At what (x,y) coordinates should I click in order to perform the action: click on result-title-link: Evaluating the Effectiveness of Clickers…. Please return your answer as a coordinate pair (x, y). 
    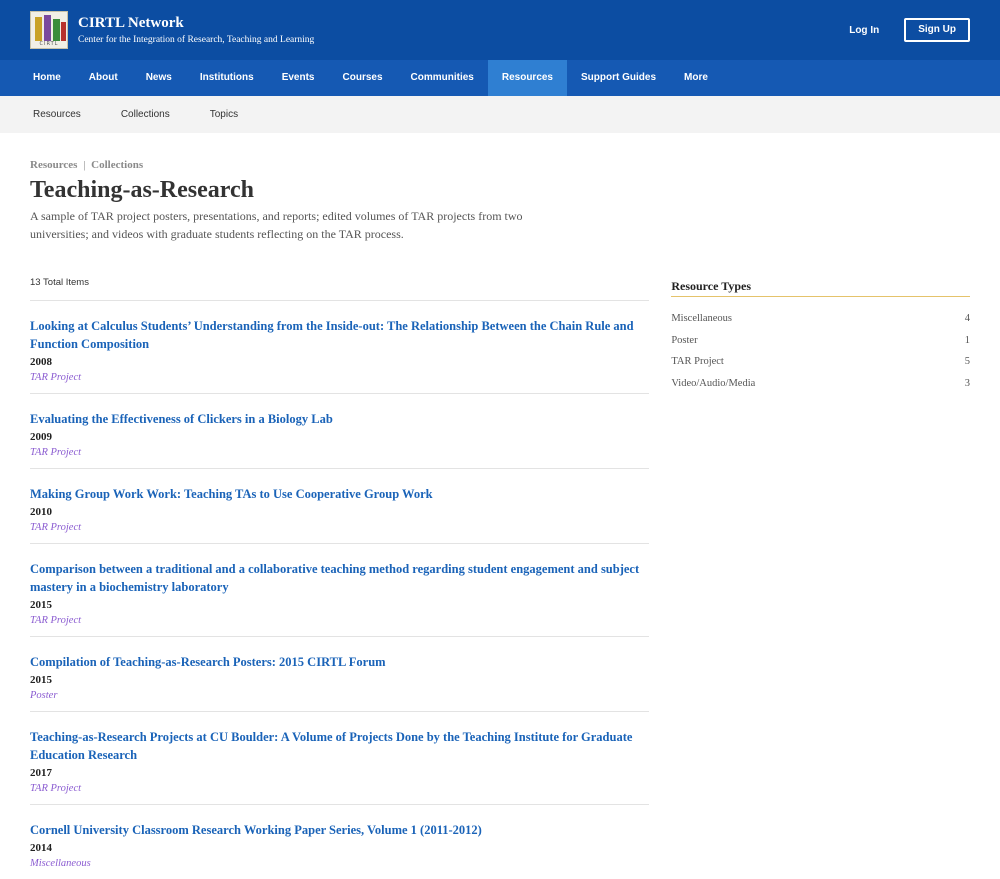
    Looking at the image, I should click on (339, 419).